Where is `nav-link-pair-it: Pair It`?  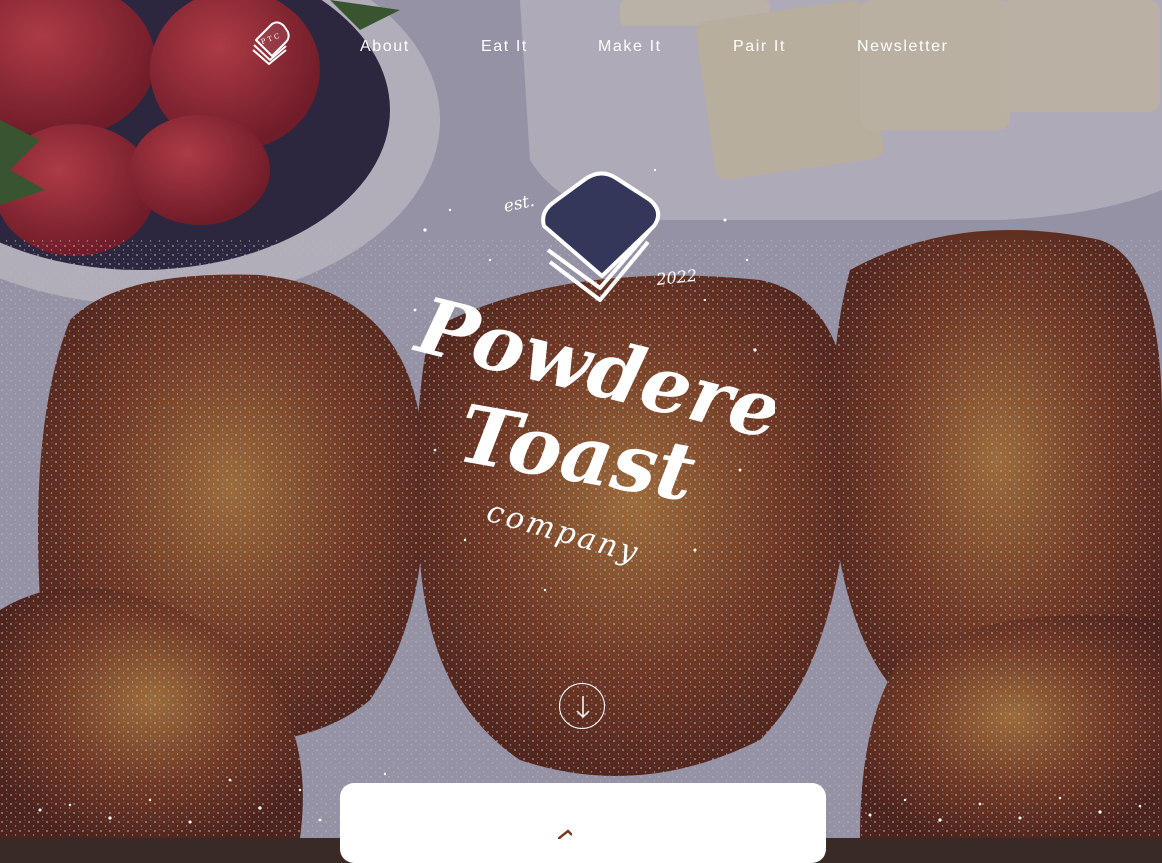 nav-link-pair-it: Pair It is located at coordinates (759, 47).